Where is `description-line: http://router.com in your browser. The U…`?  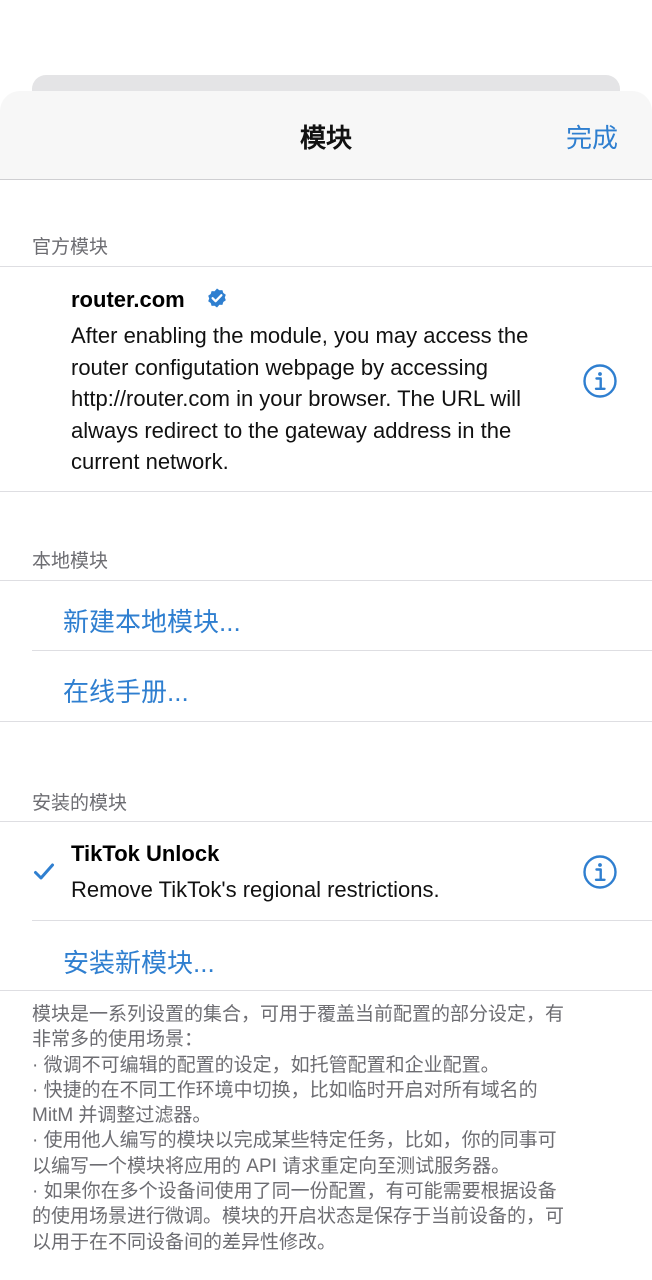
description-line: http://router.com in your browser. The U… is located at coordinates (296, 398).